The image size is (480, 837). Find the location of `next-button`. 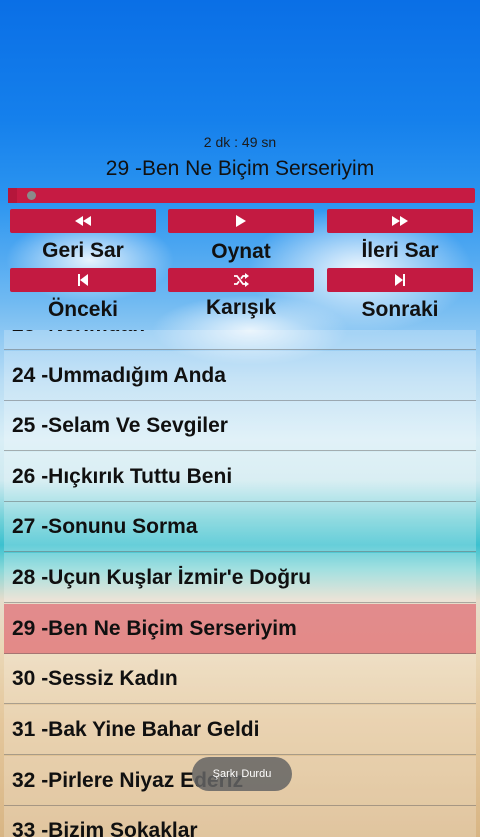

next-button is located at coordinates (400, 280).